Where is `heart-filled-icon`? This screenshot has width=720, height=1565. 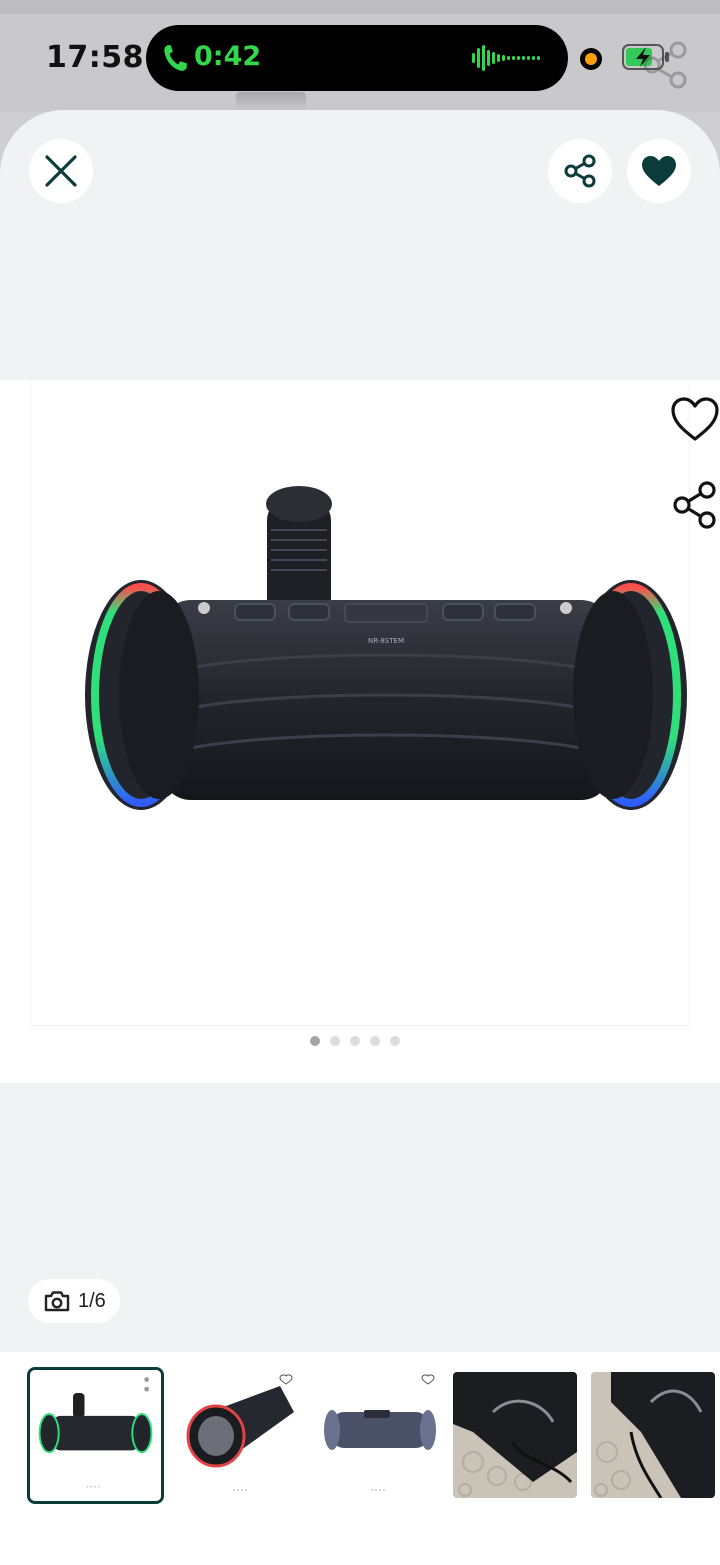
heart-filled-icon is located at coordinates (659, 171).